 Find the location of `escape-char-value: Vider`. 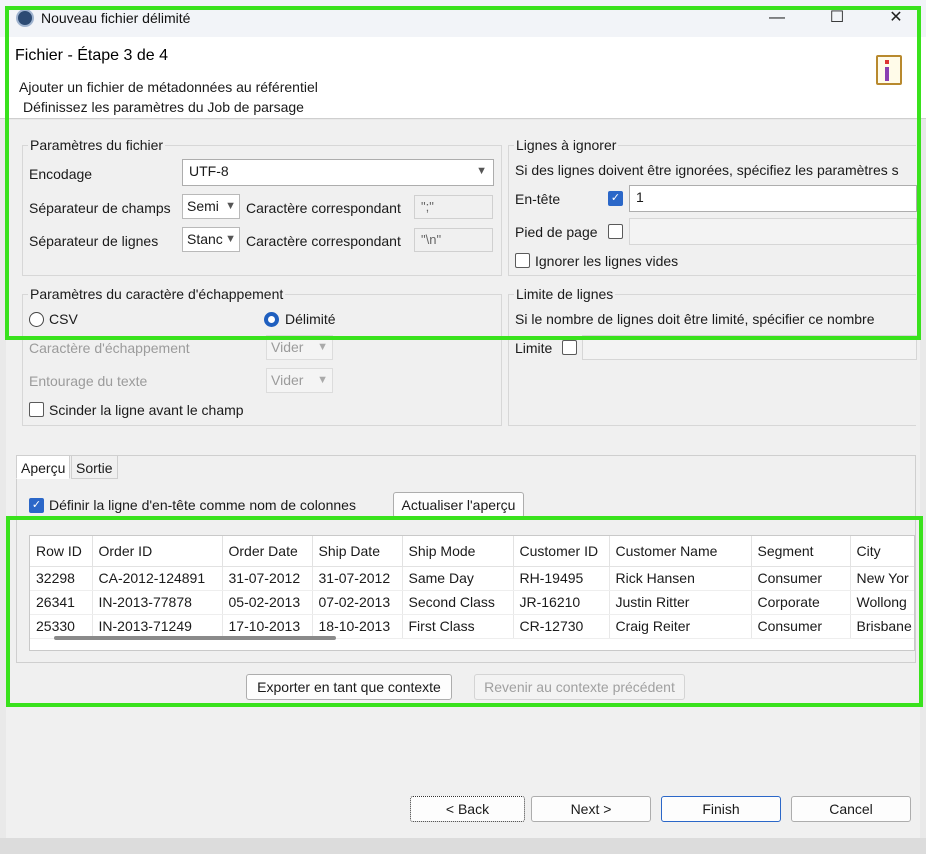

escape-char-value: Vider is located at coordinates (287, 347).